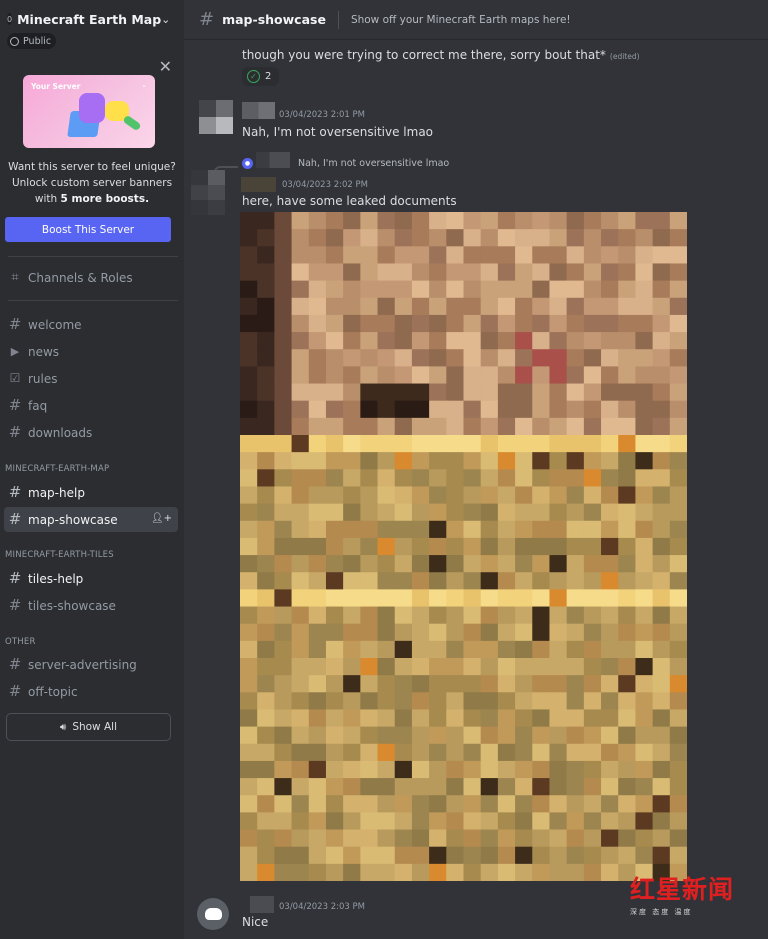 This screenshot has width=768, height=939. I want to click on channel-map-showcase: # map-showcase 👤︎+, so click(91, 519).